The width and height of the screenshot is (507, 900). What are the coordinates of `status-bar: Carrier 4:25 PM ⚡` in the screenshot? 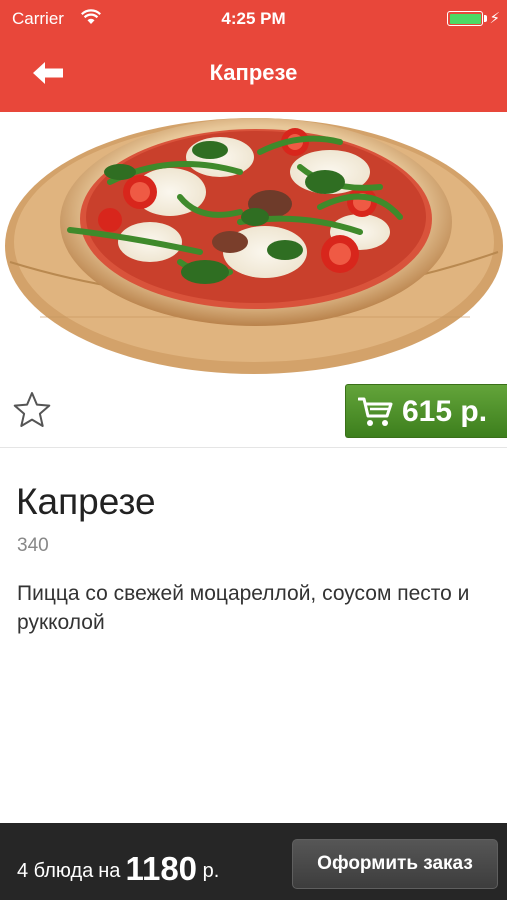 It's located at (253, 18).